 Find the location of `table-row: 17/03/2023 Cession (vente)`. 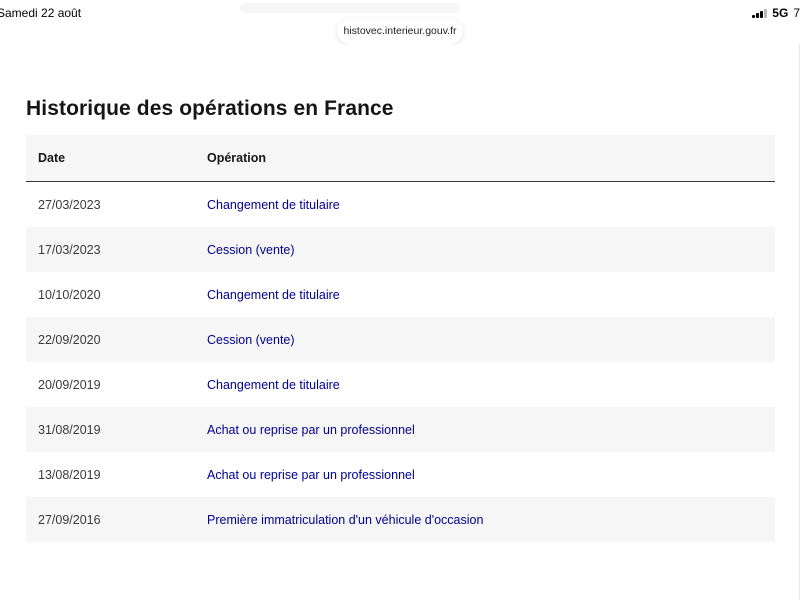

table-row: 17/03/2023 Cession (vente) is located at coordinates (400, 249).